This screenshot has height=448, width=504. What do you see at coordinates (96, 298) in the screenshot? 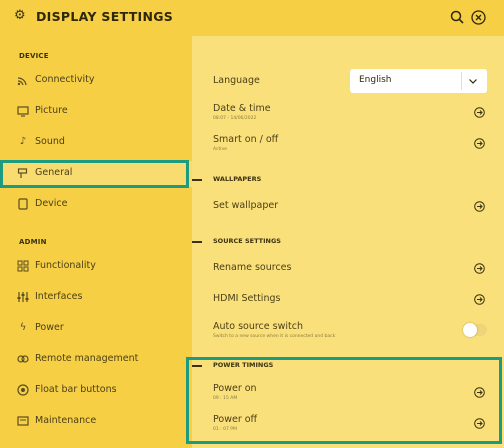
I see `sidebar-item-interfaces: Interfaces` at bounding box center [96, 298].